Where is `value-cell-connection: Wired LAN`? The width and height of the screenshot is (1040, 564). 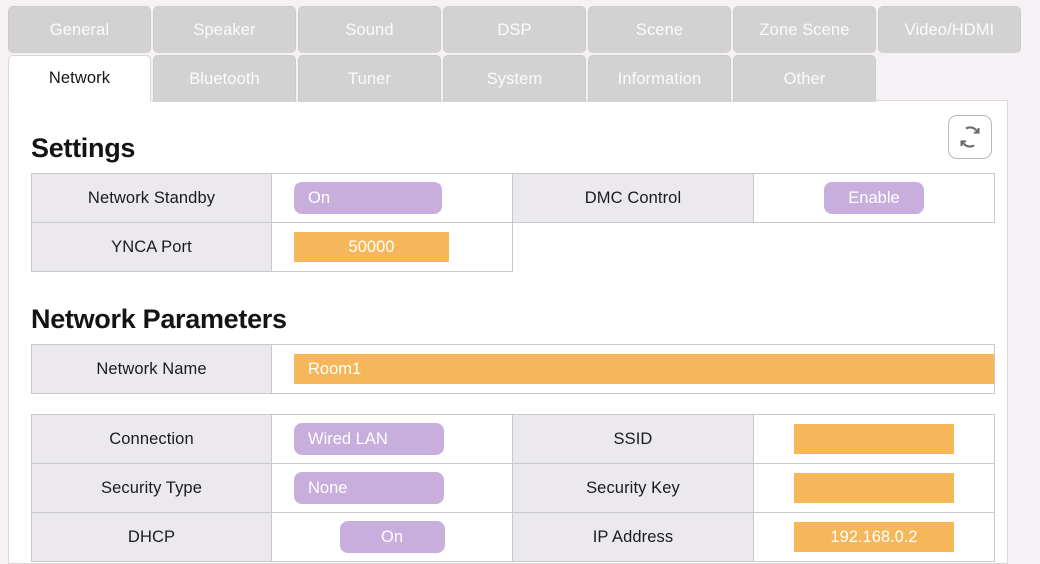
value-cell-connection: Wired LAN is located at coordinates (392, 439).